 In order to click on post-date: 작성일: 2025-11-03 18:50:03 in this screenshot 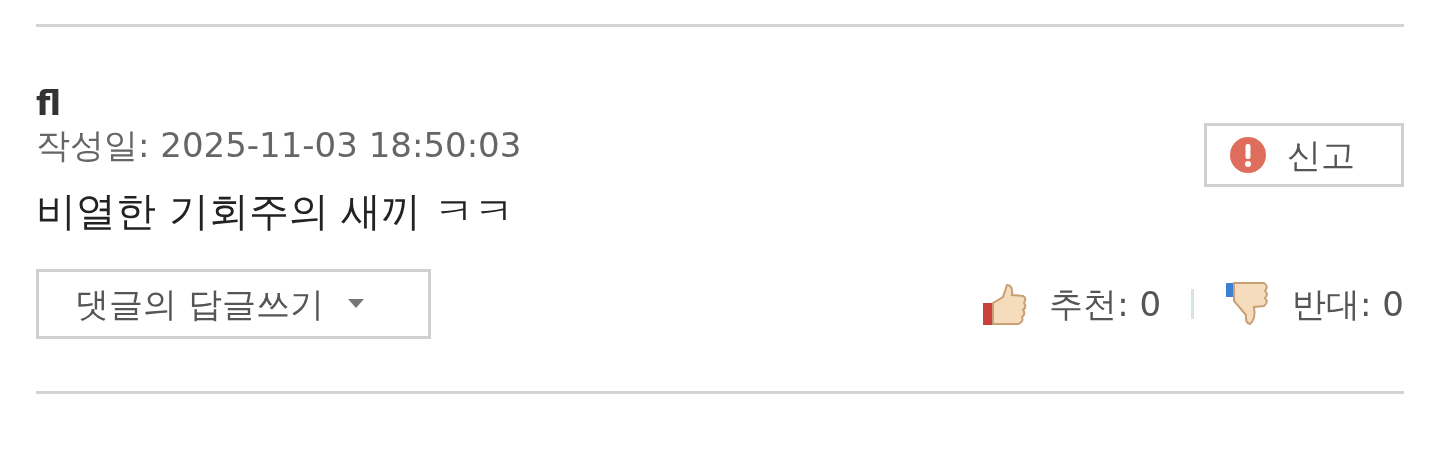, I will do `click(279, 145)`.